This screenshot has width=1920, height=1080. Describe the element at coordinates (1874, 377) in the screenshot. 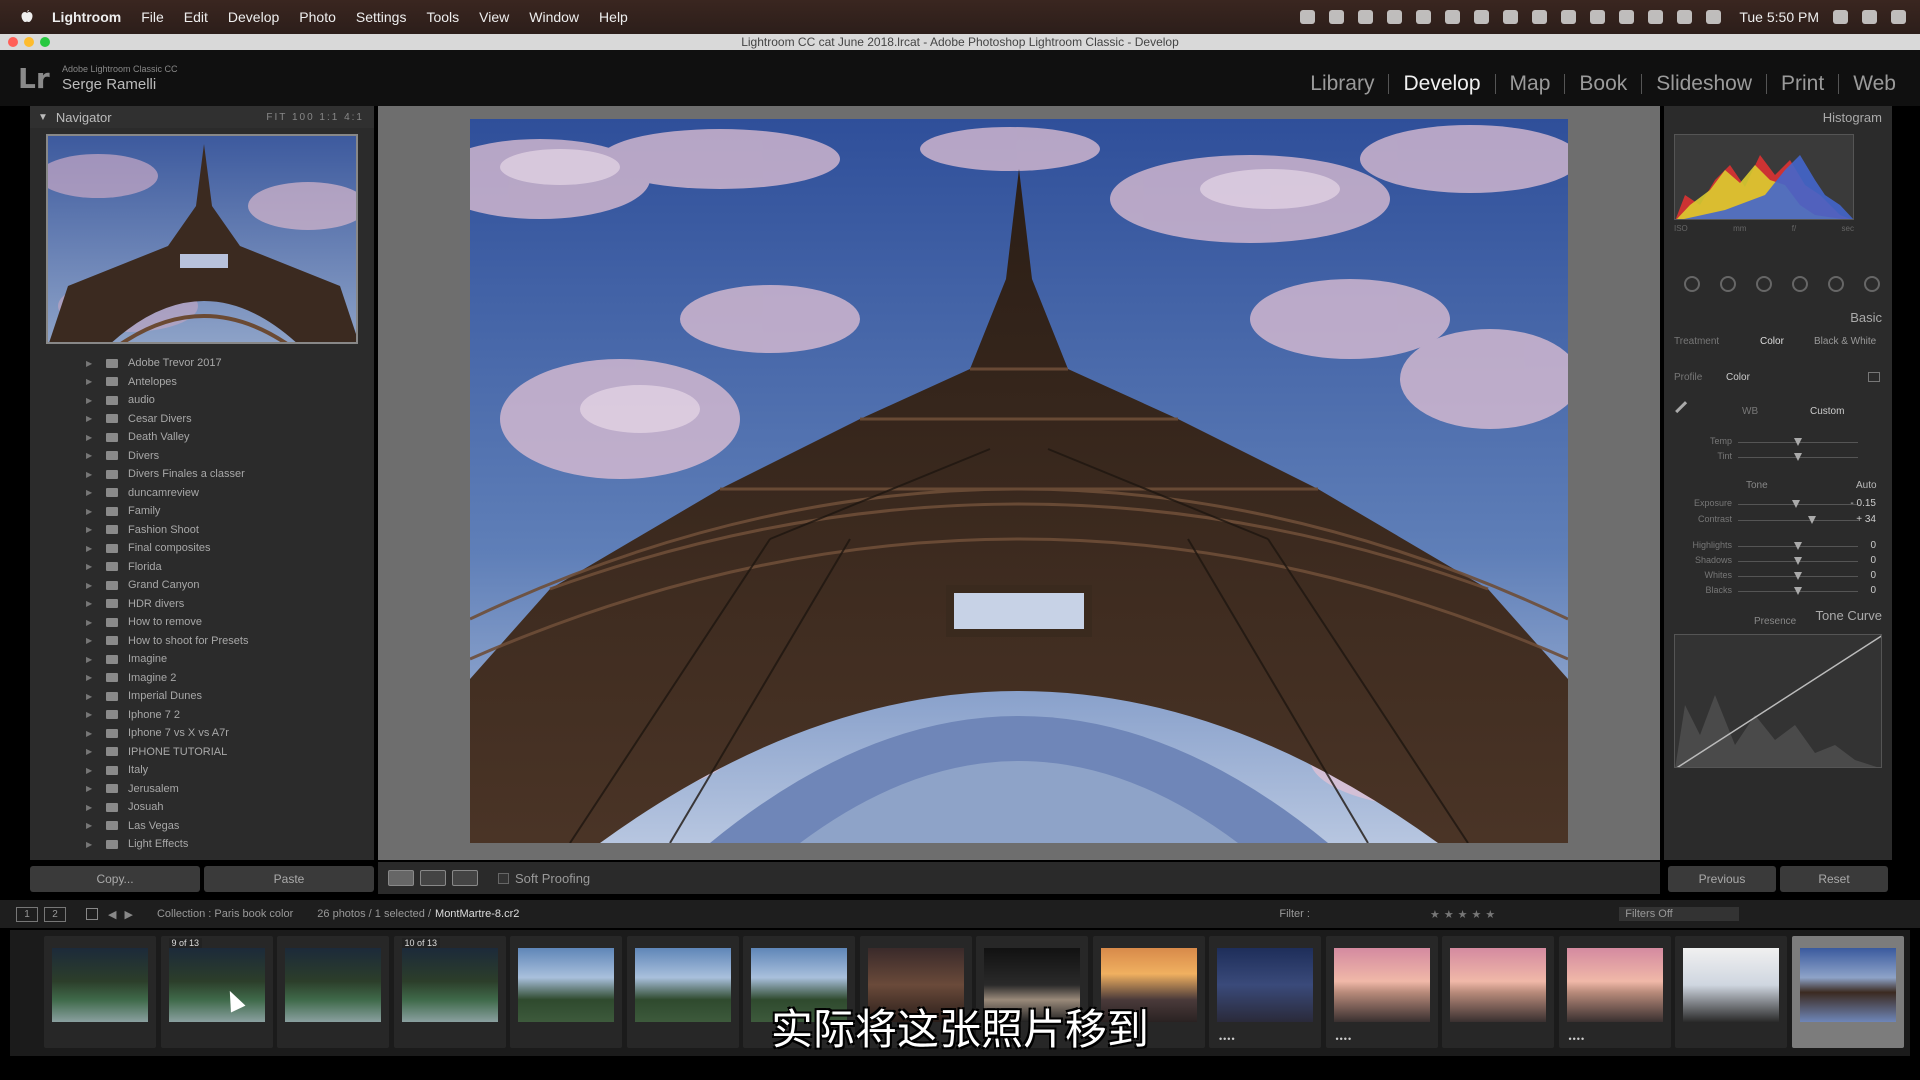

I see `profile-browser-icon` at that location.